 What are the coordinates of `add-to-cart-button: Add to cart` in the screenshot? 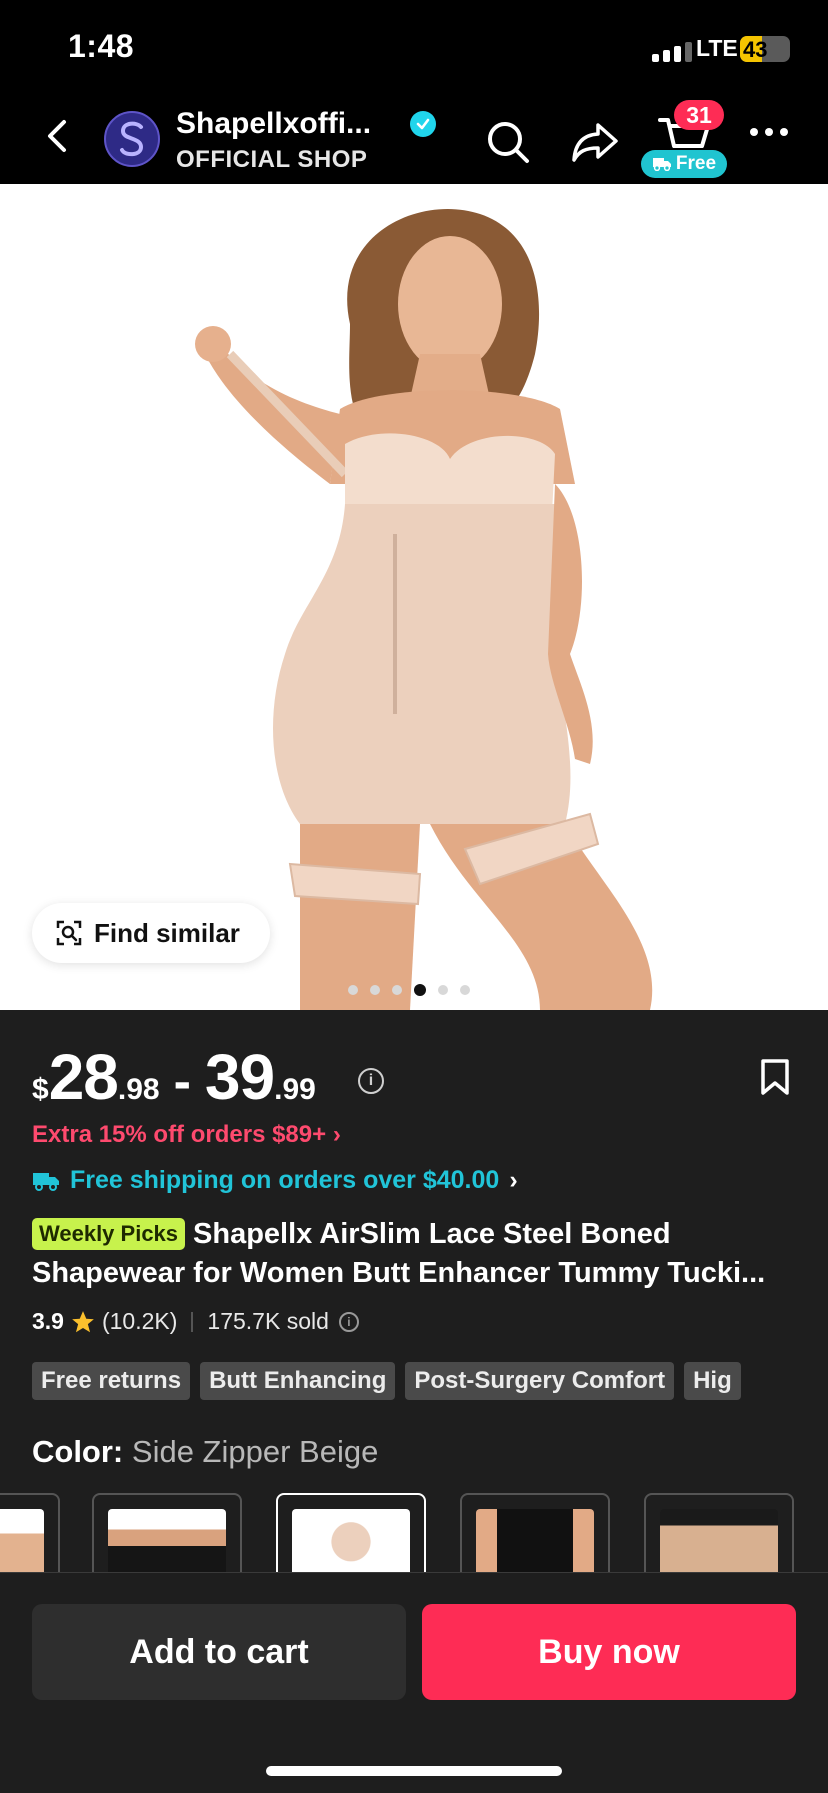 It's located at (219, 1652).